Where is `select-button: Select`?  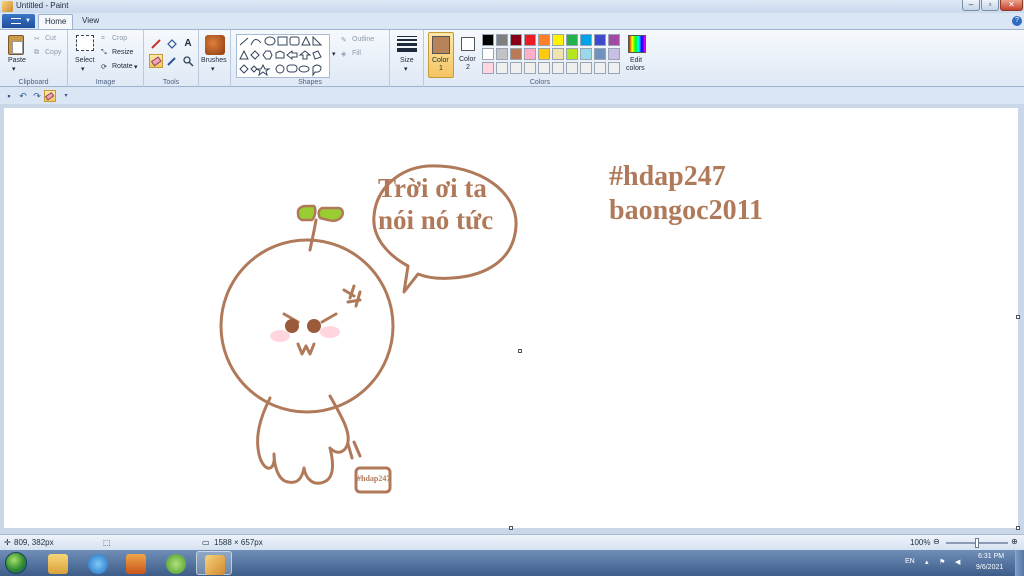
select-button: Select is located at coordinates (84, 60).